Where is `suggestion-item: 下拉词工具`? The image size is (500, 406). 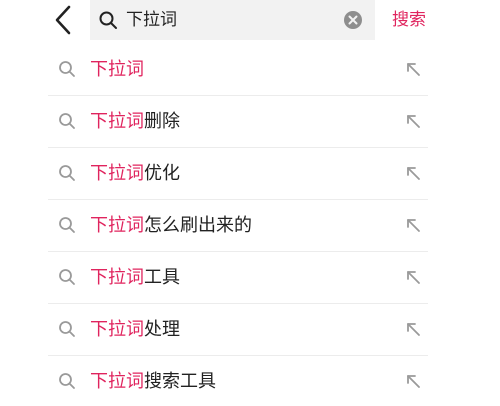 suggestion-item: 下拉词工具 is located at coordinates (238, 278).